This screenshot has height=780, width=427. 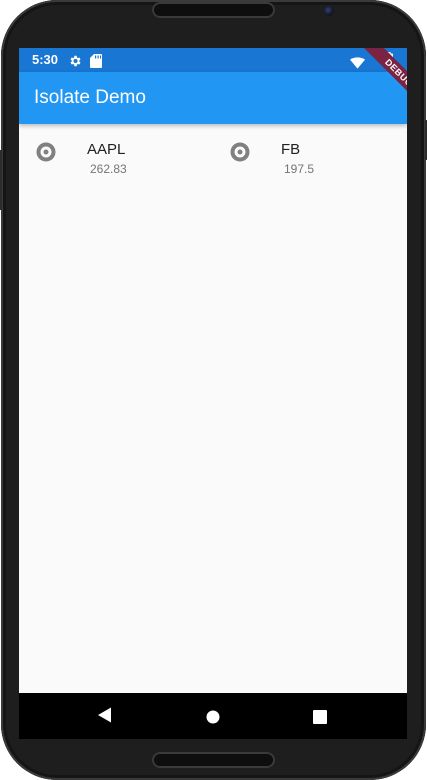 What do you see at coordinates (75, 62) in the screenshot?
I see `gear-icon` at bounding box center [75, 62].